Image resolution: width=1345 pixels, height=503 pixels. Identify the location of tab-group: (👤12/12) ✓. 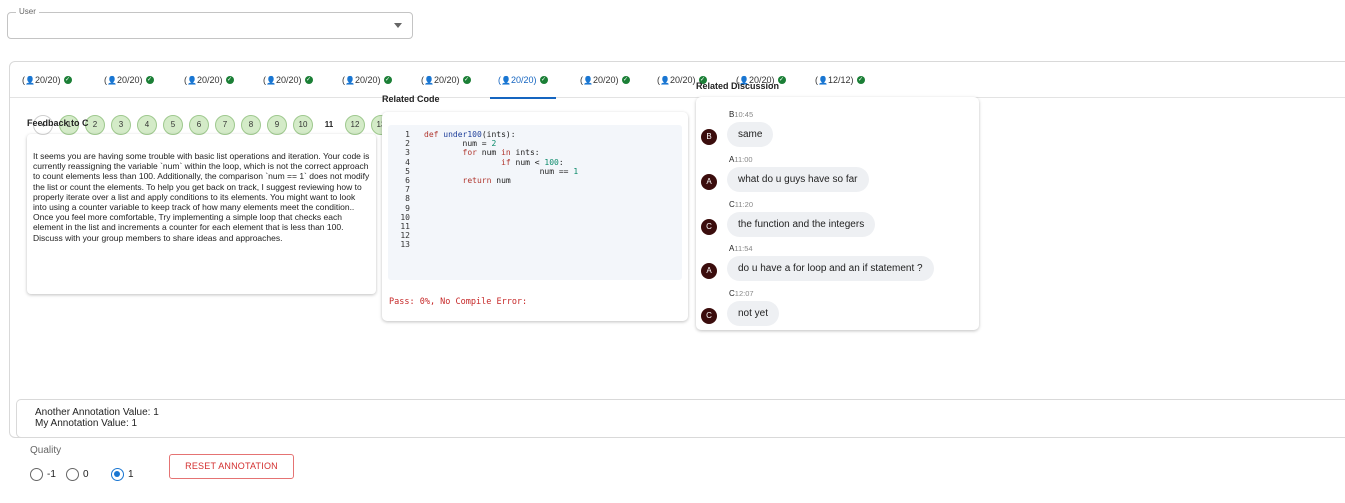
(840, 80).